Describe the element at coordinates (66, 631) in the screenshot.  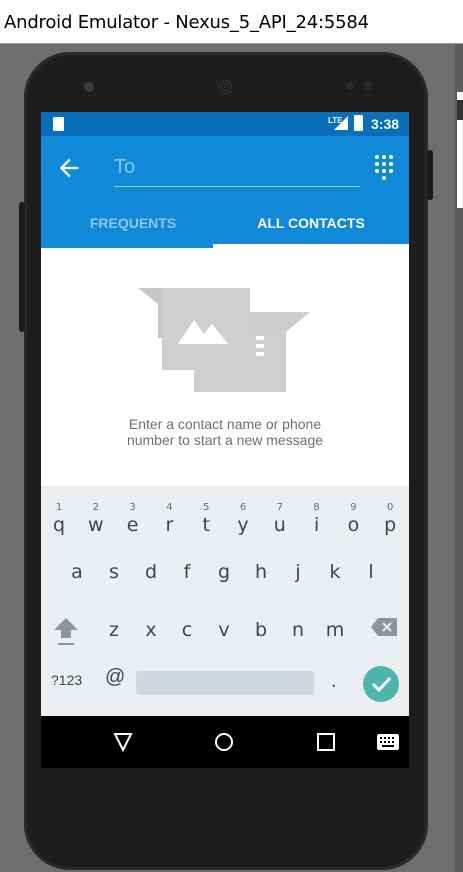
I see `shift-icon` at that location.